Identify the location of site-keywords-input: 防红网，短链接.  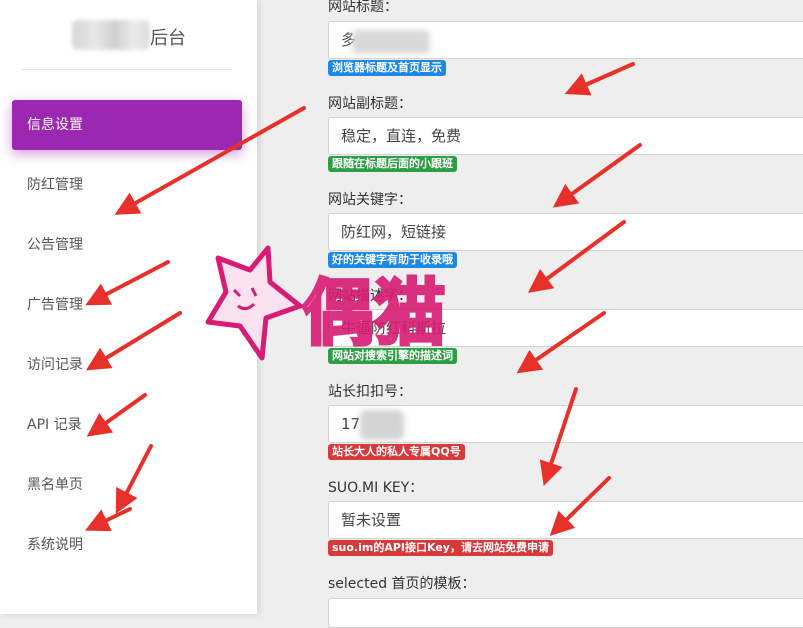
(565, 232).